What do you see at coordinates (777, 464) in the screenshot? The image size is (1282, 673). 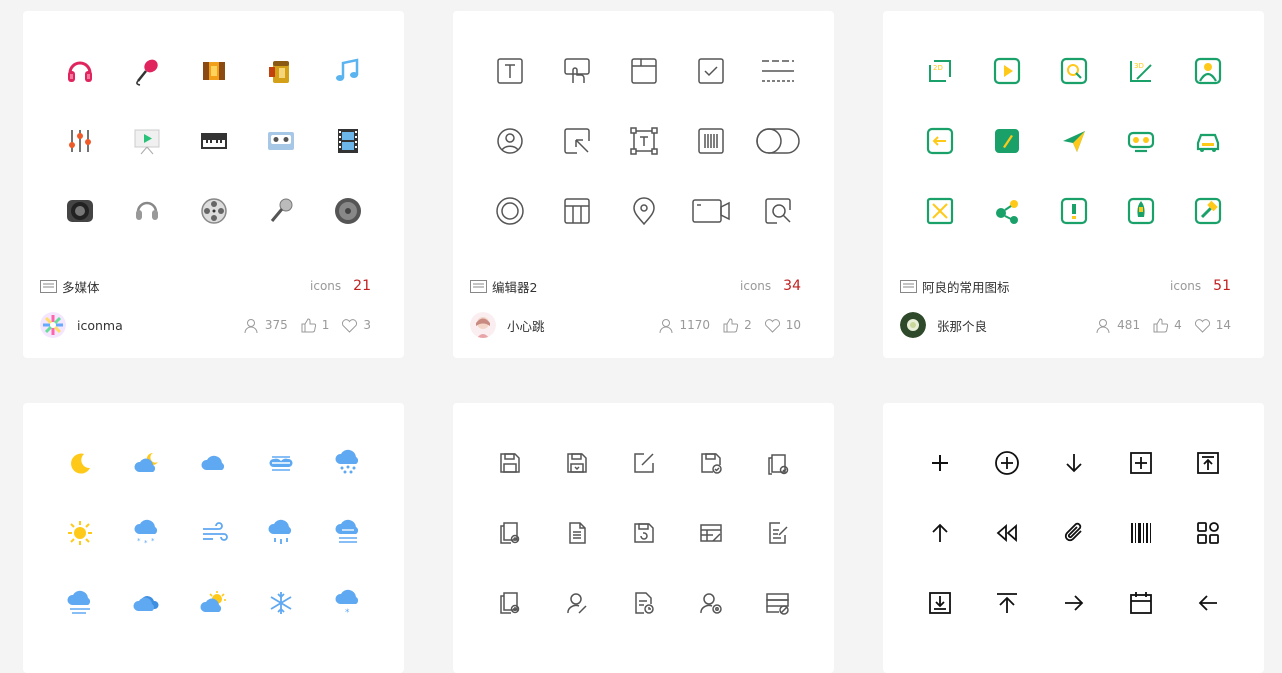 I see `doc-copy-icon` at bounding box center [777, 464].